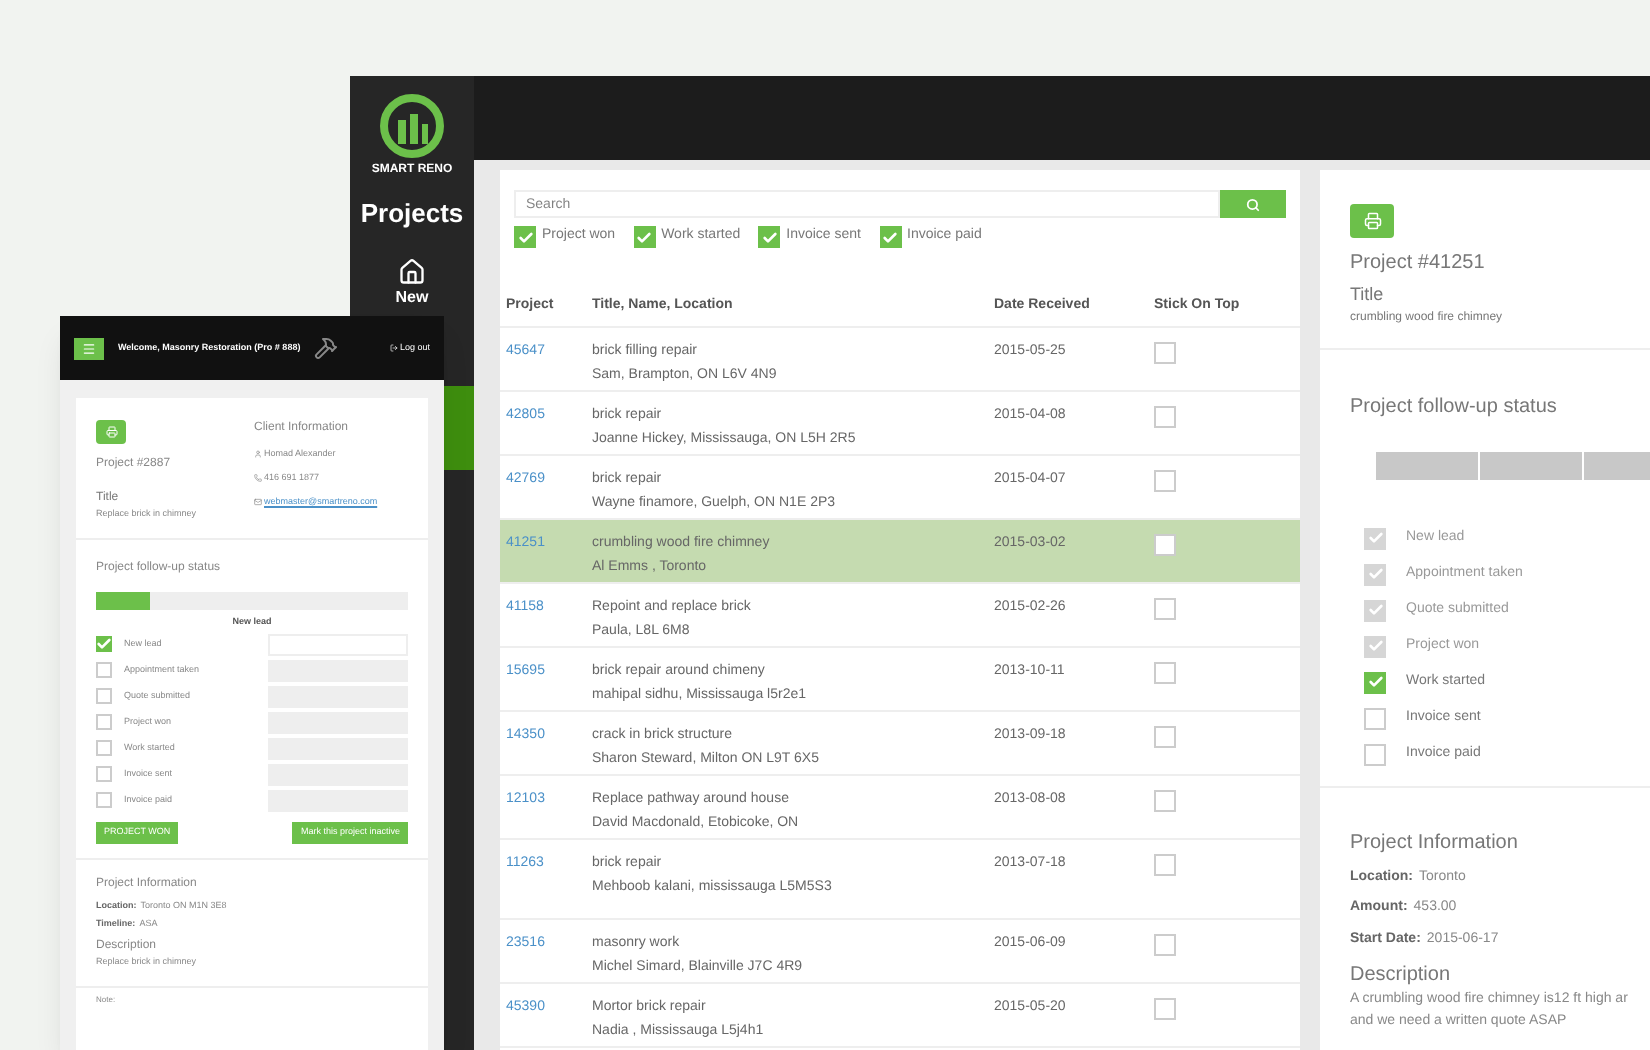 This screenshot has width=1650, height=1050. What do you see at coordinates (1368, 295) in the screenshot?
I see `title-label: Title` at bounding box center [1368, 295].